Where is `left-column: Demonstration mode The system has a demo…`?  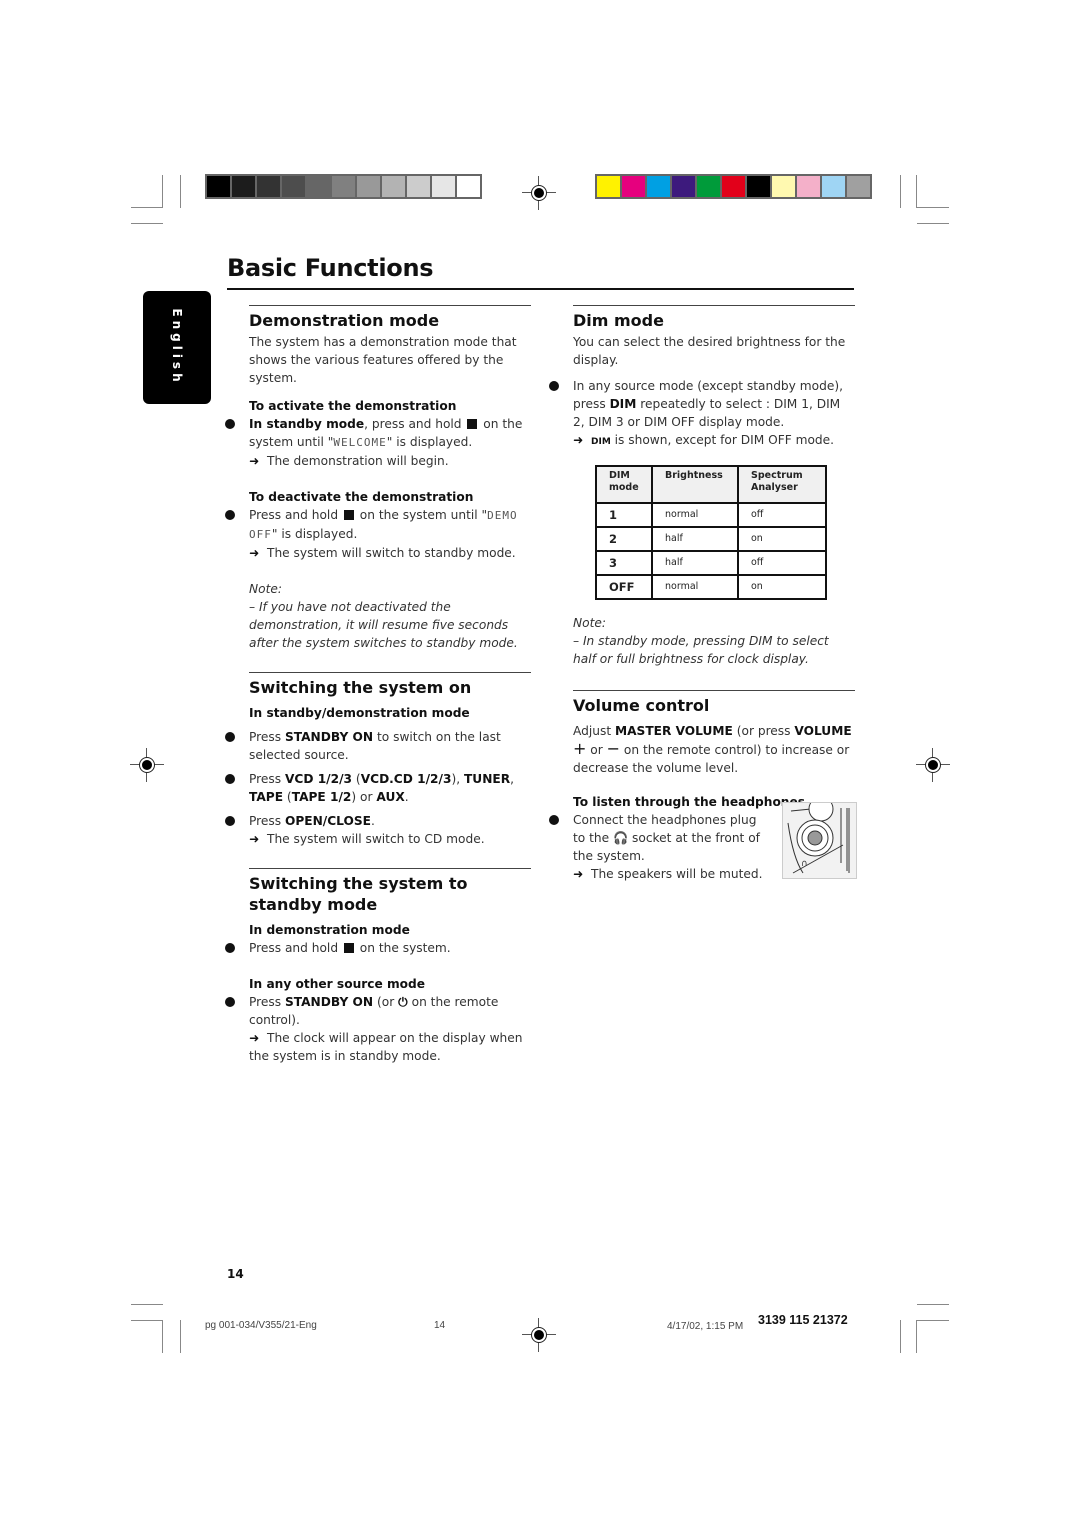
left-column: Demonstration mode The system has a demo… is located at coordinates (378, 685).